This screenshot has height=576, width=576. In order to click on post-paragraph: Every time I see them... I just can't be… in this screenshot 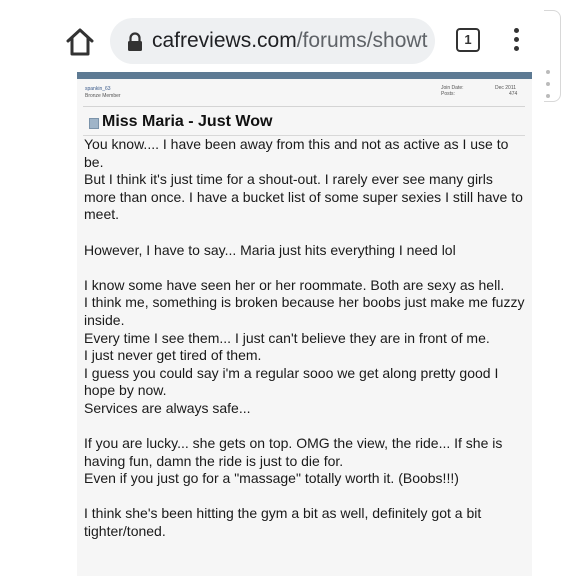, I will do `click(287, 337)`.